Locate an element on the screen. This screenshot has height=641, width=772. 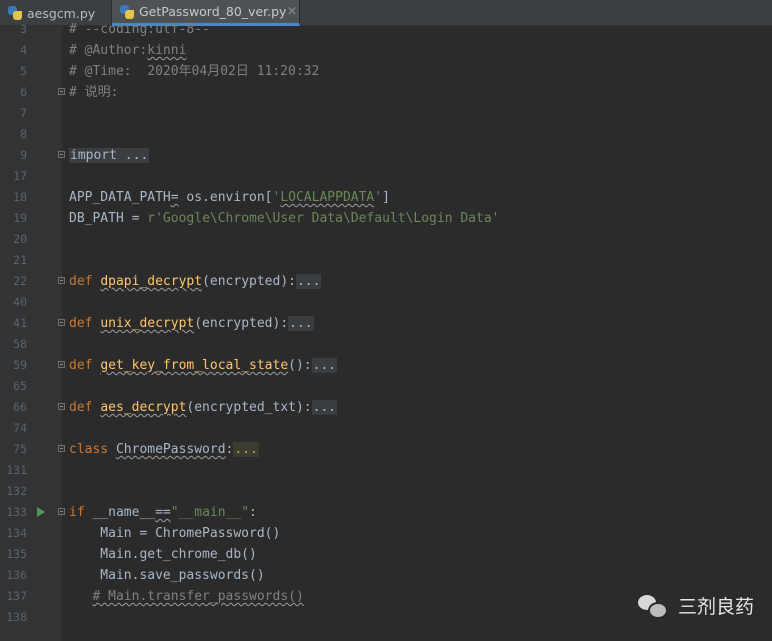
code-text: # @Time: 2020年04月02日 11:20:32 is located at coordinates (194, 71).